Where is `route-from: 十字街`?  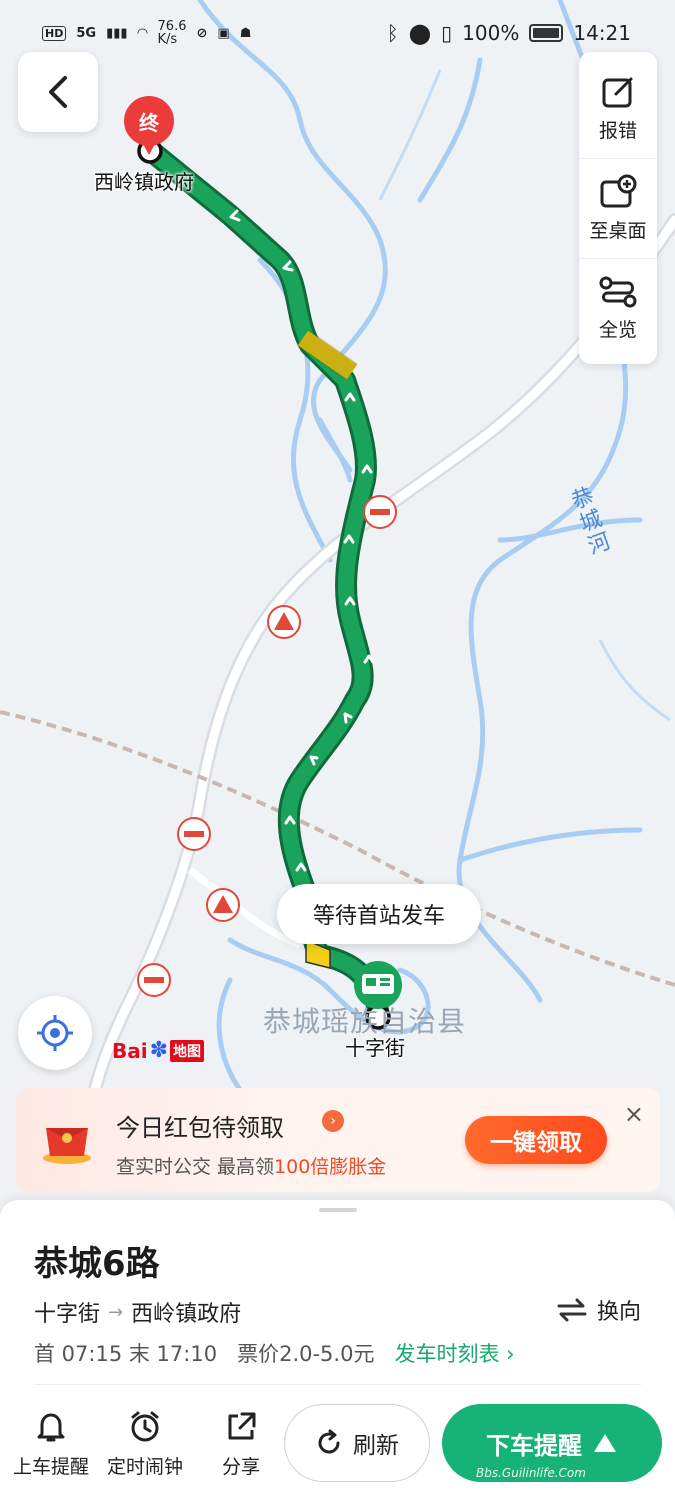 route-from: 十字街 is located at coordinates (67, 1314).